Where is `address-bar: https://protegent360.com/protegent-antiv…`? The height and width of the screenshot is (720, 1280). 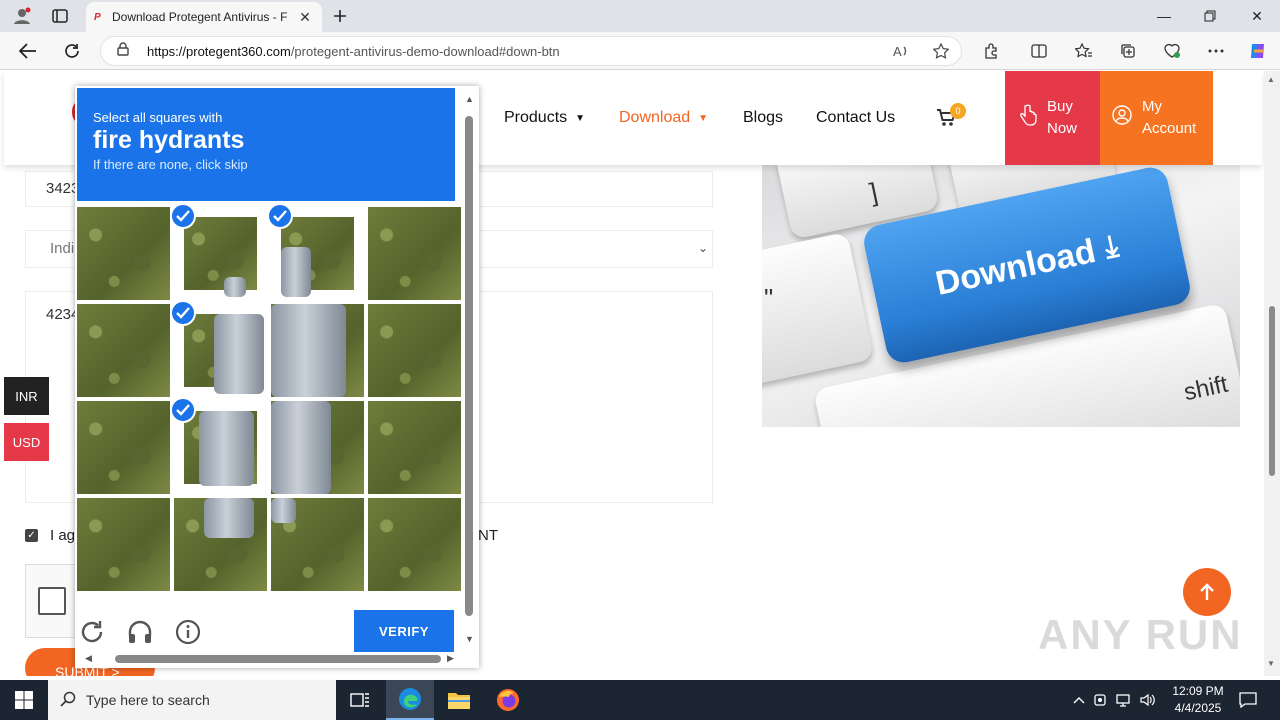 address-bar: https://protegent360.com/protegent-antiv… is located at coordinates (531, 51).